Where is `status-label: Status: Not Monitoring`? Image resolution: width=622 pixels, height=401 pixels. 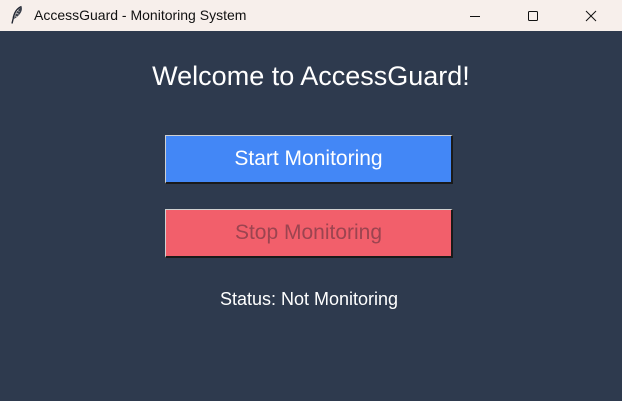 status-label: Status: Not Monitoring is located at coordinates (309, 299).